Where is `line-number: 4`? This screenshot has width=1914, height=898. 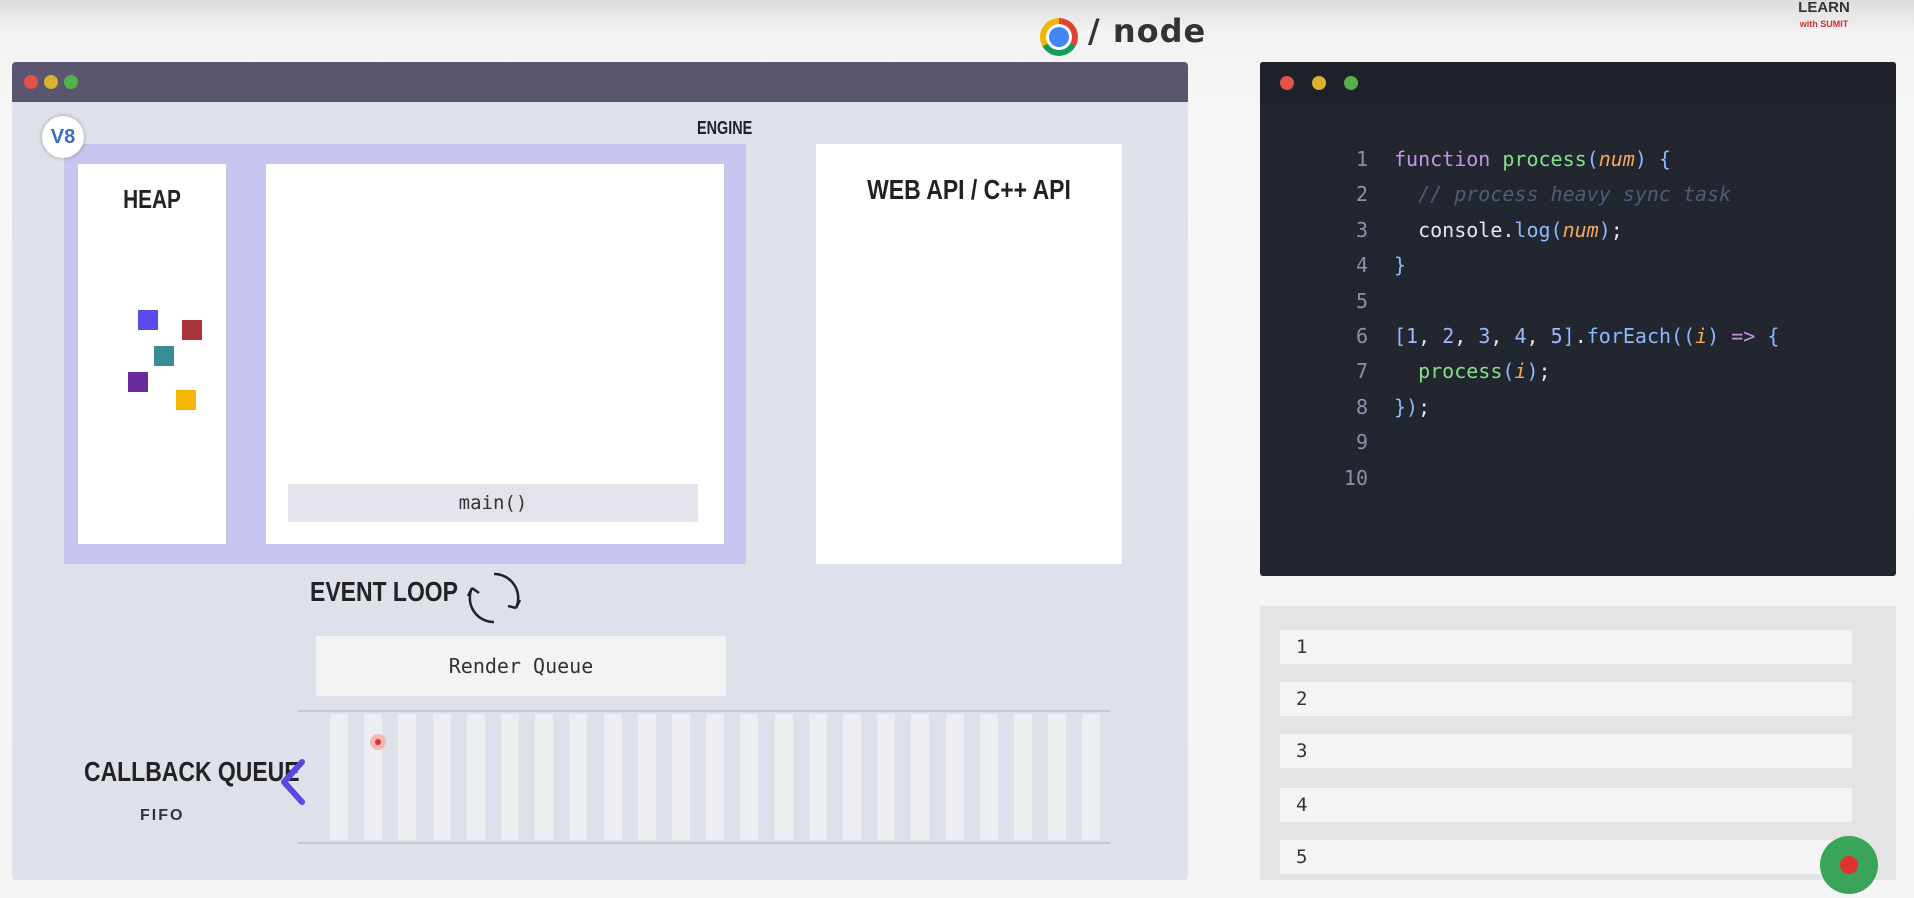 line-number: 4 is located at coordinates (1361, 265).